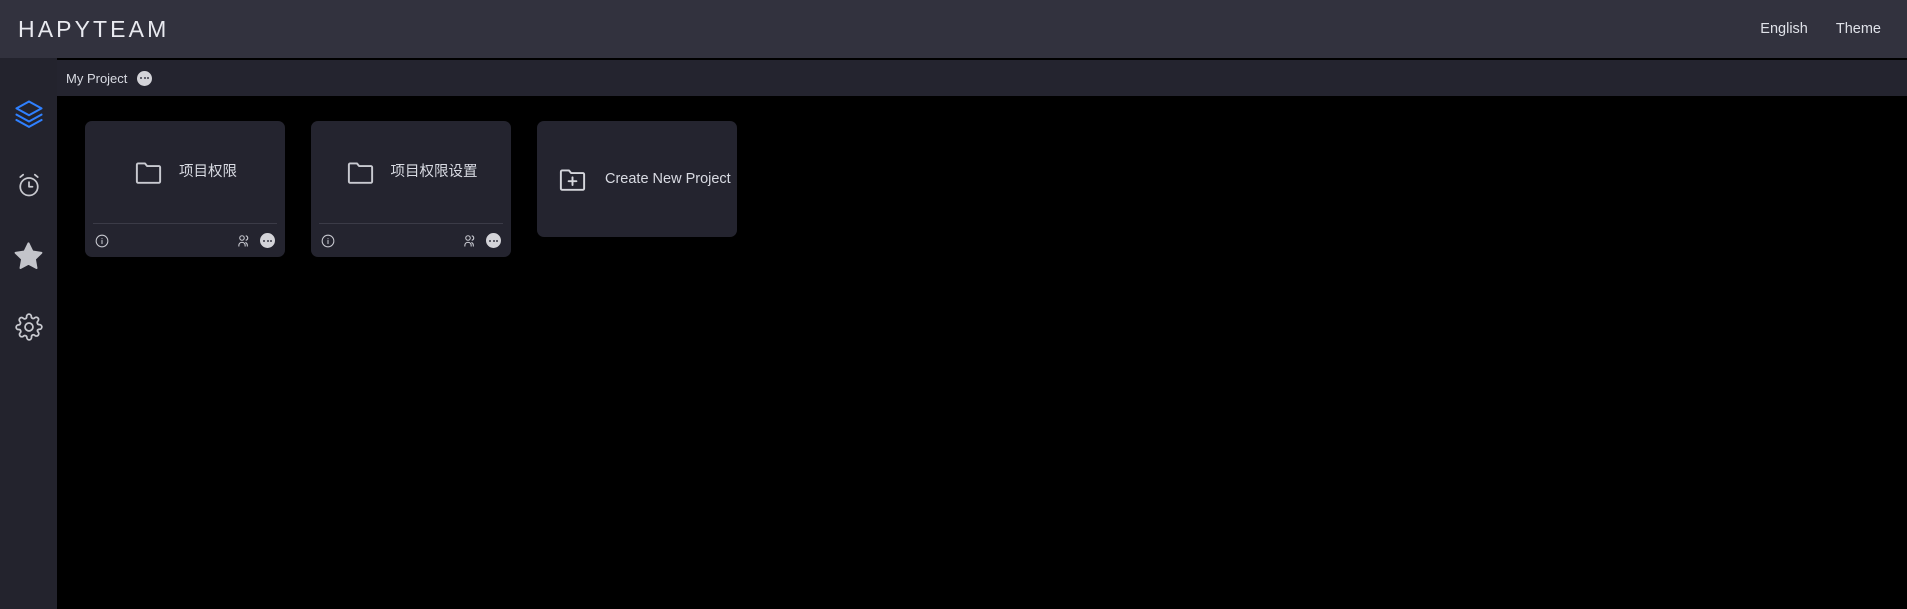 This screenshot has width=1907, height=609. Describe the element at coordinates (953, 29) in the screenshot. I see `top-header: HAPYTEAM English Theme` at that location.